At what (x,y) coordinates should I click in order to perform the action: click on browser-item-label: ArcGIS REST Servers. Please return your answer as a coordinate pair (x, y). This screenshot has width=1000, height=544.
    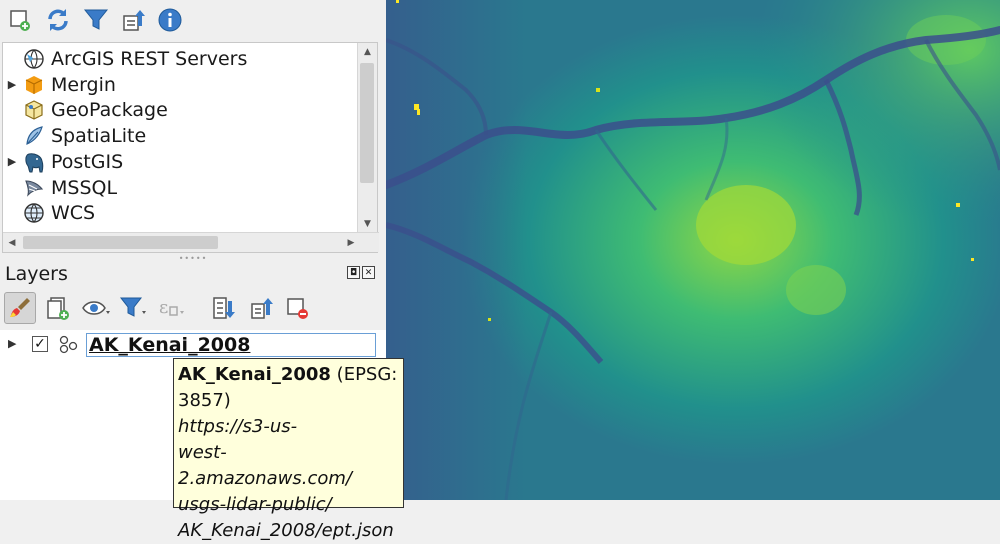
    Looking at the image, I should click on (149, 59).